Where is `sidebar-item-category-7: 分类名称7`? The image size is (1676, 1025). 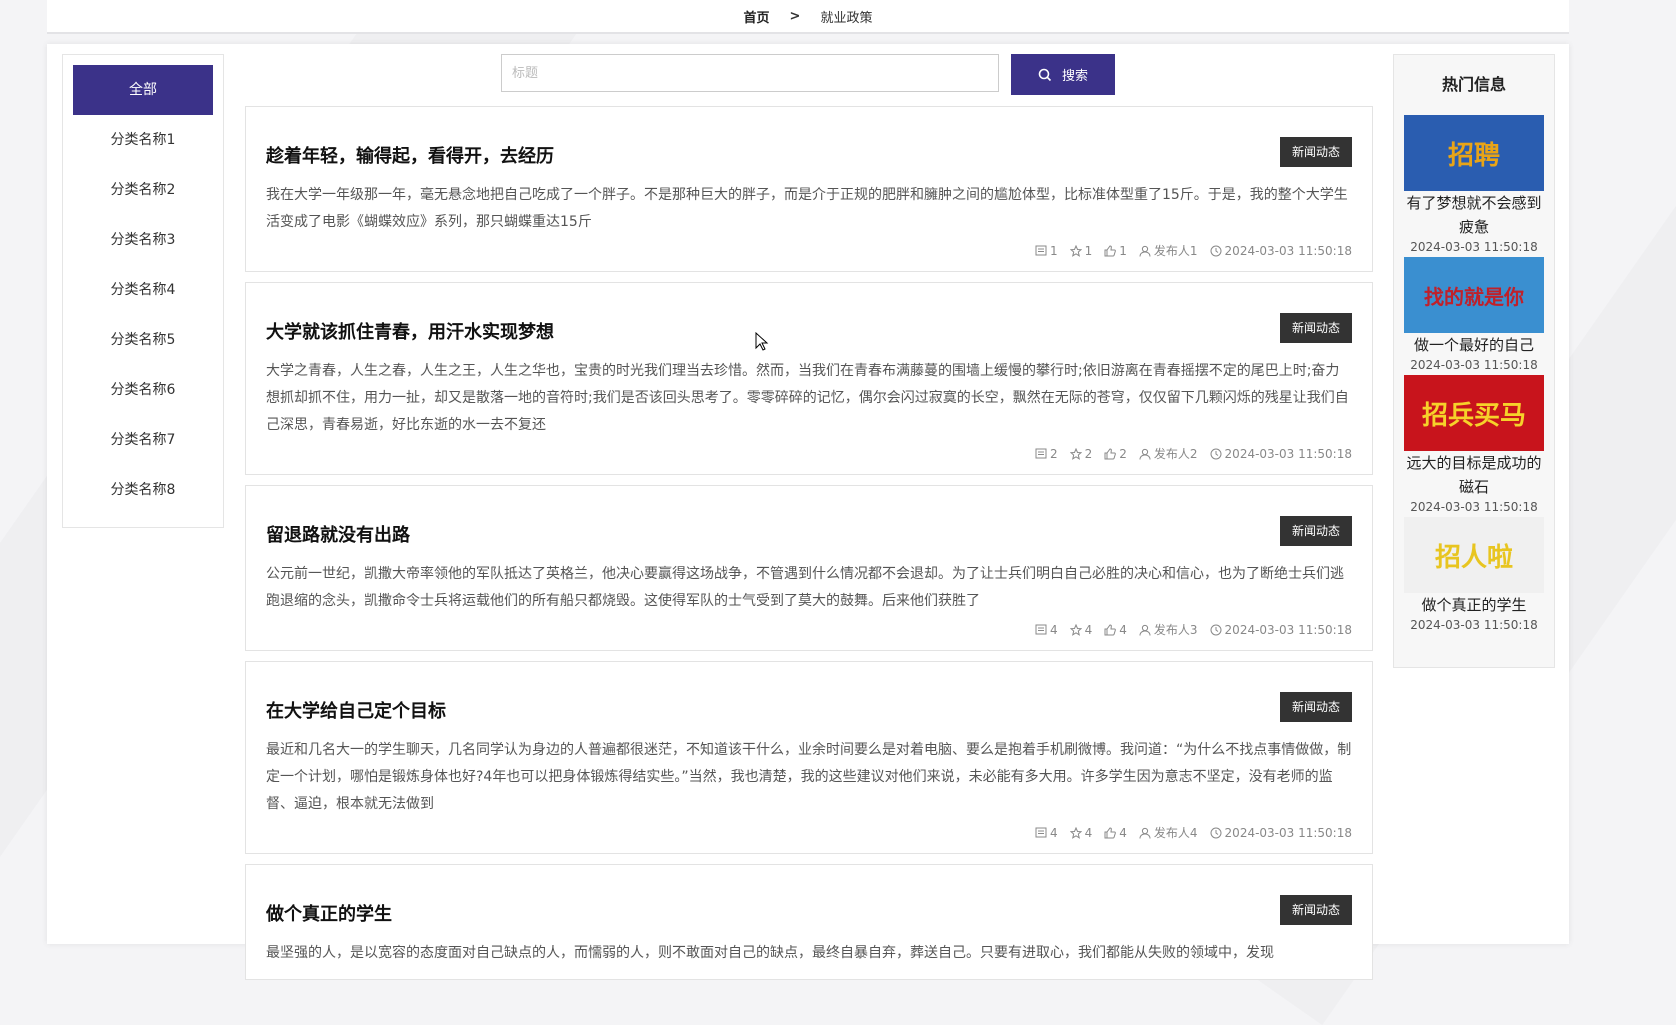
sidebar-item-category-7: 分类名称7 is located at coordinates (143, 440).